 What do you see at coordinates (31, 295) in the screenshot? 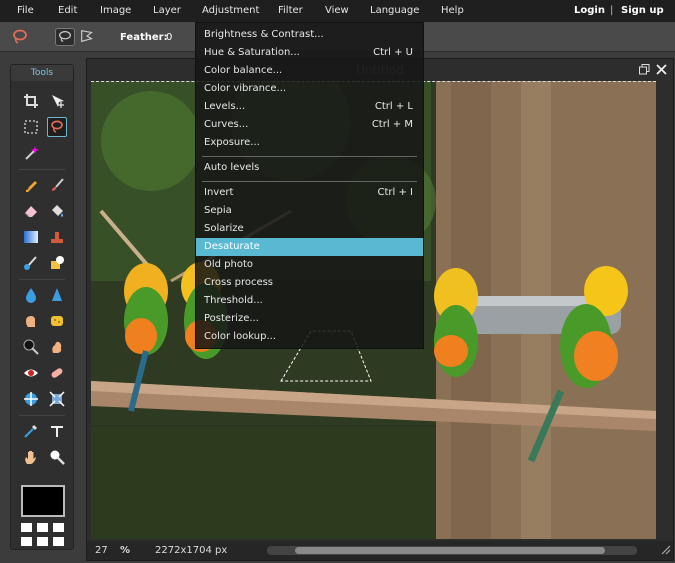
I see `blur-icon` at bounding box center [31, 295].